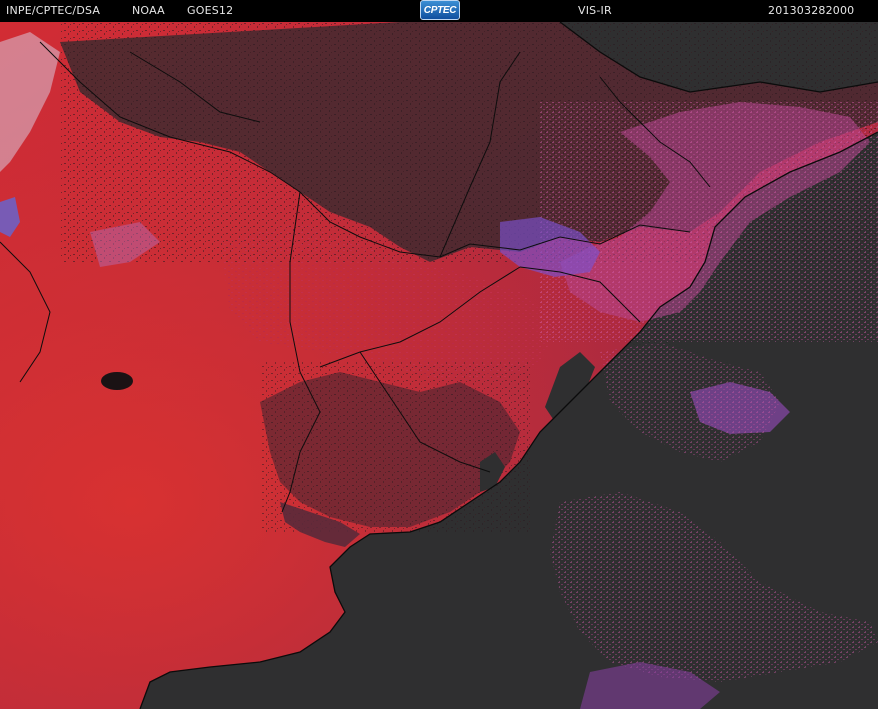  I want to click on timestamp-label: 201303282000, so click(811, 10).